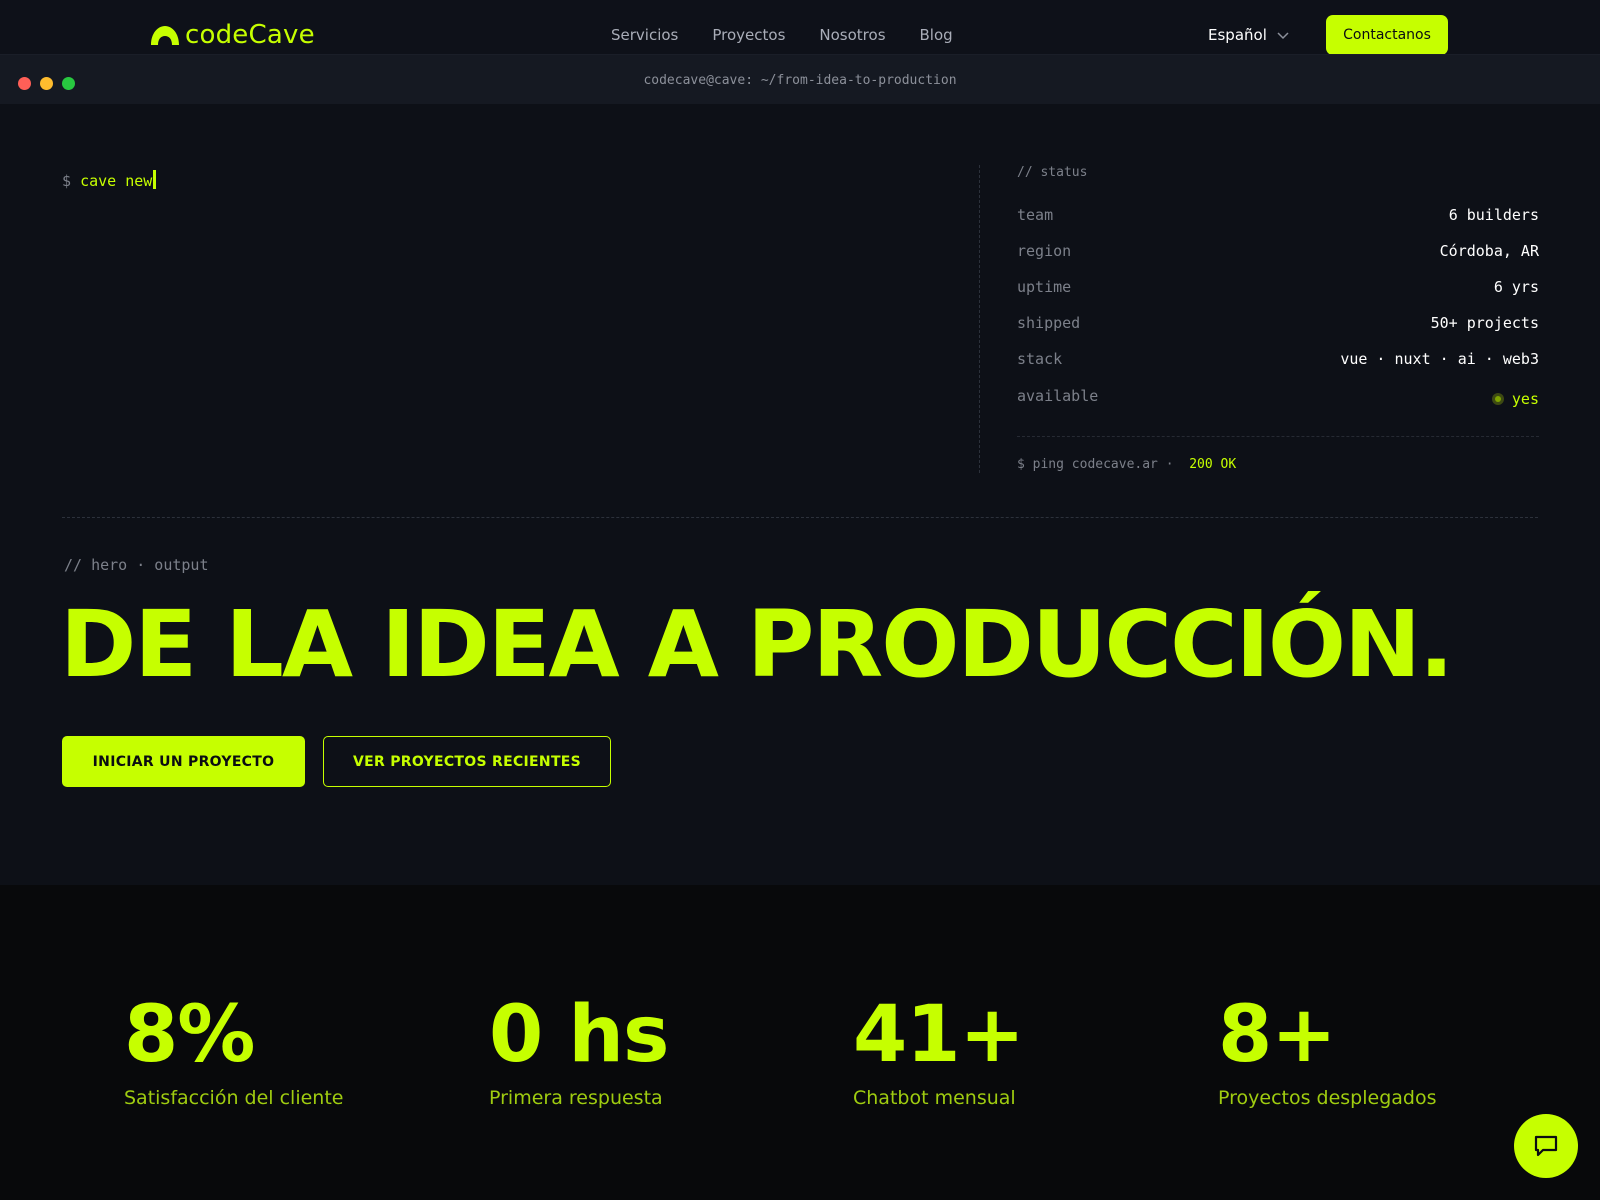  I want to click on stat-label: Proyectos desplegados, so click(1327, 1098).